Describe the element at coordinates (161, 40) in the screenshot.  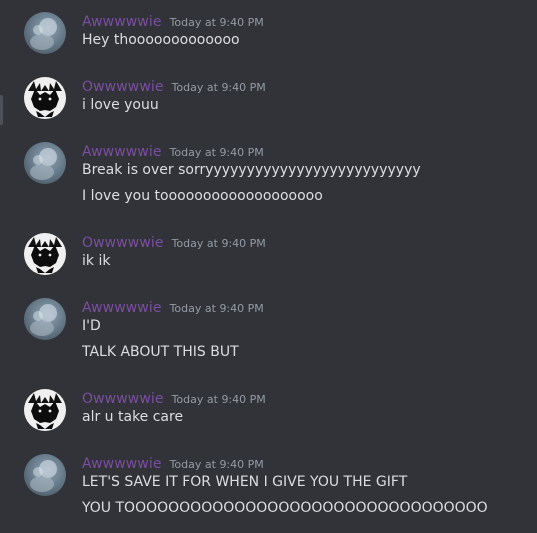
I see `message-text: Hey thooooooooooooo` at that location.